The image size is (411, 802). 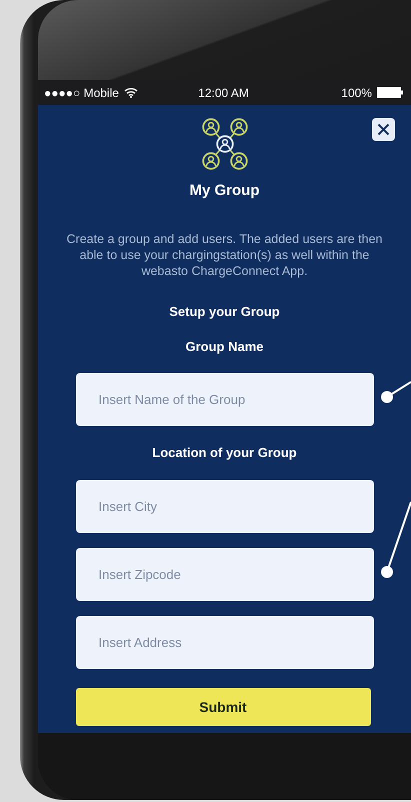 I want to click on close-icon, so click(x=383, y=129).